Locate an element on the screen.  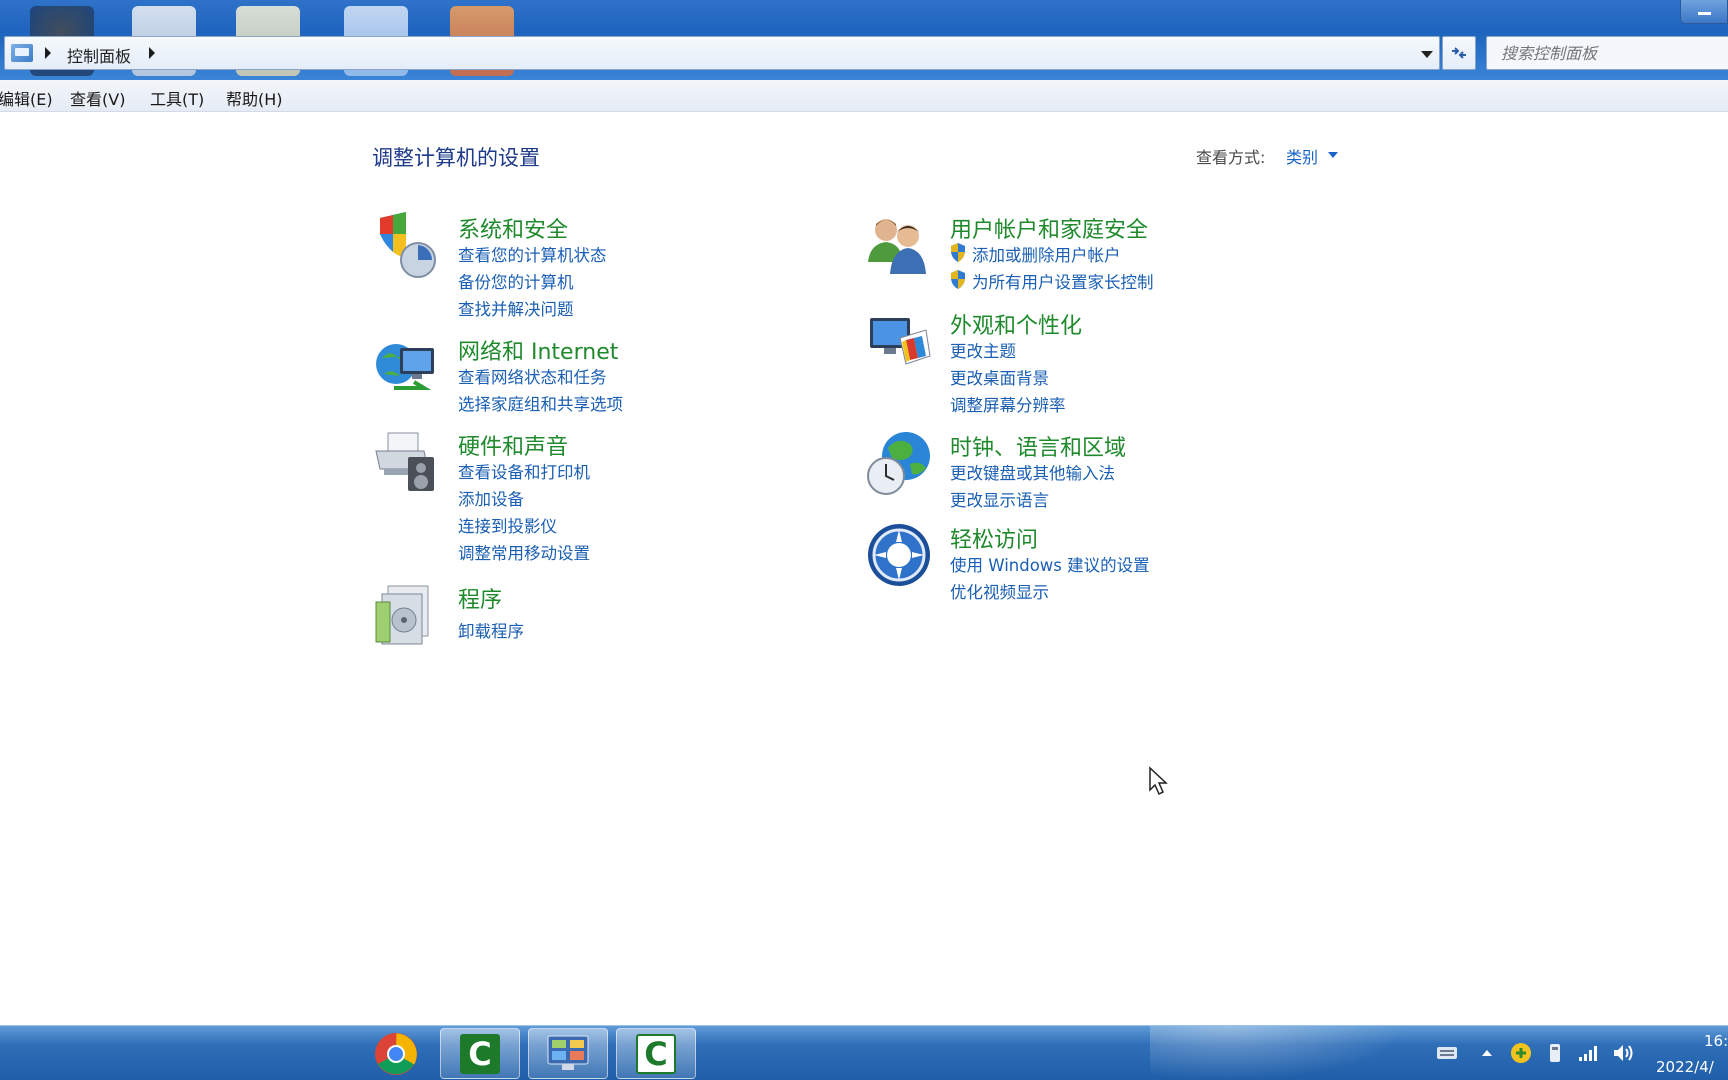
category-link: 查找并解决问题 is located at coordinates (516, 308).